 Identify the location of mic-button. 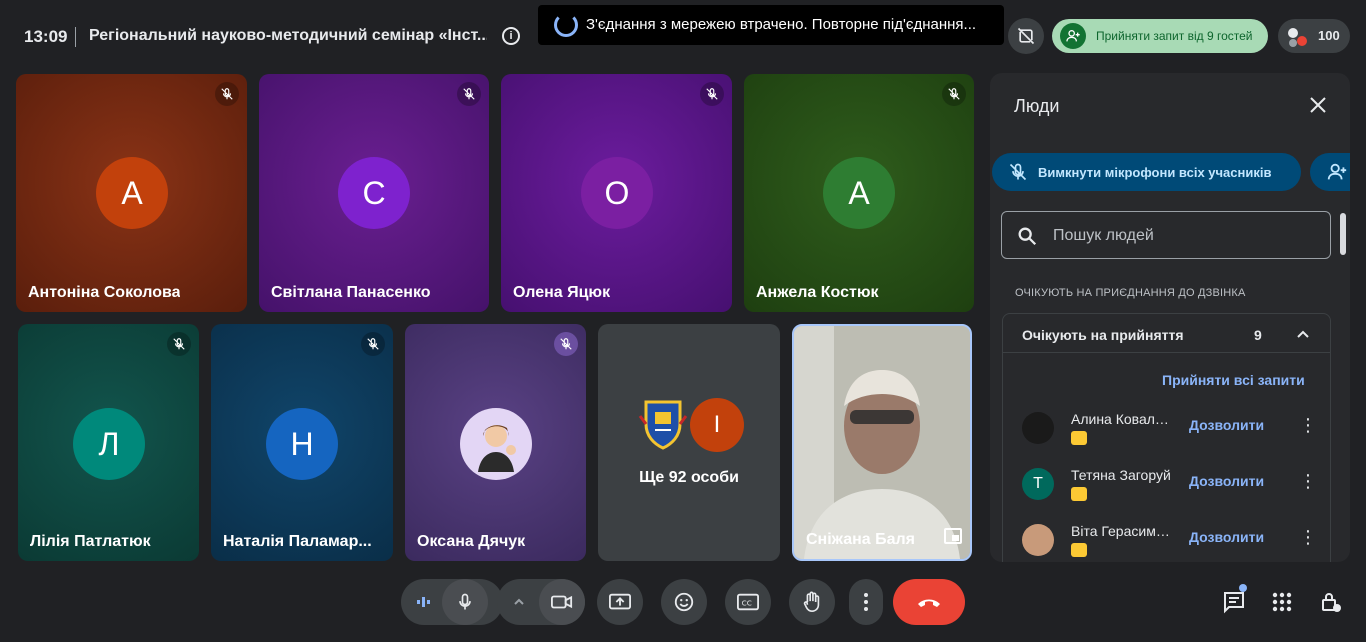
(465, 602).